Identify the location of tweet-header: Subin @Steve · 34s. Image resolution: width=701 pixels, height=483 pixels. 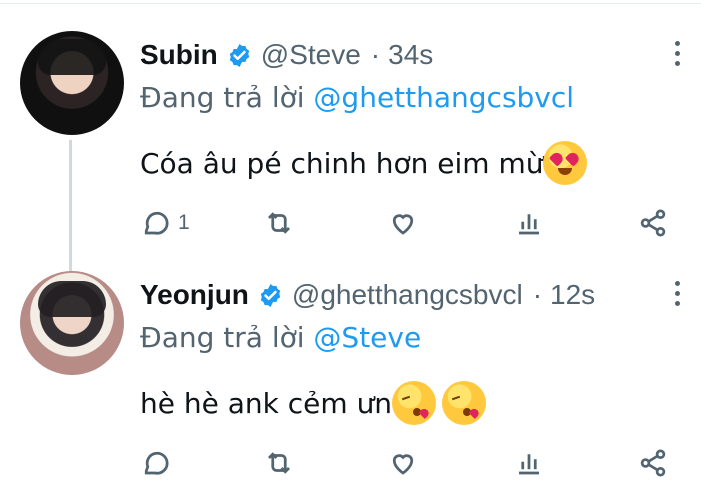
(286, 55).